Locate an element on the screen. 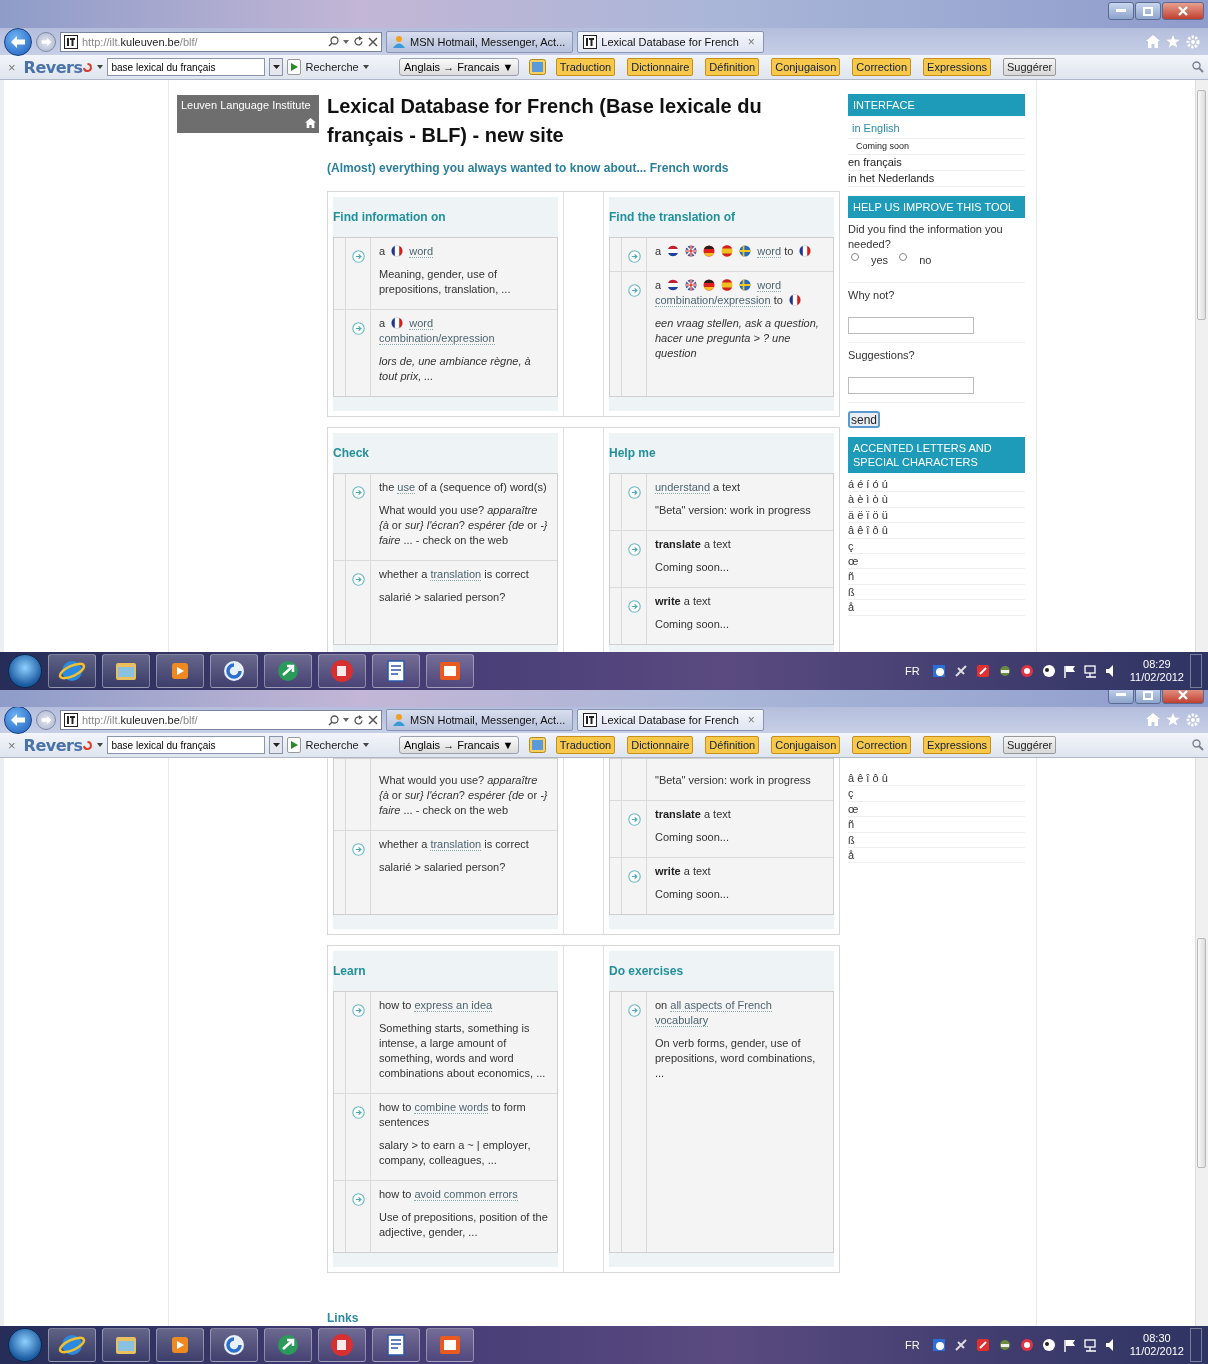 The height and width of the screenshot is (1364, 1208). star-icon is located at coordinates (1173, 41).